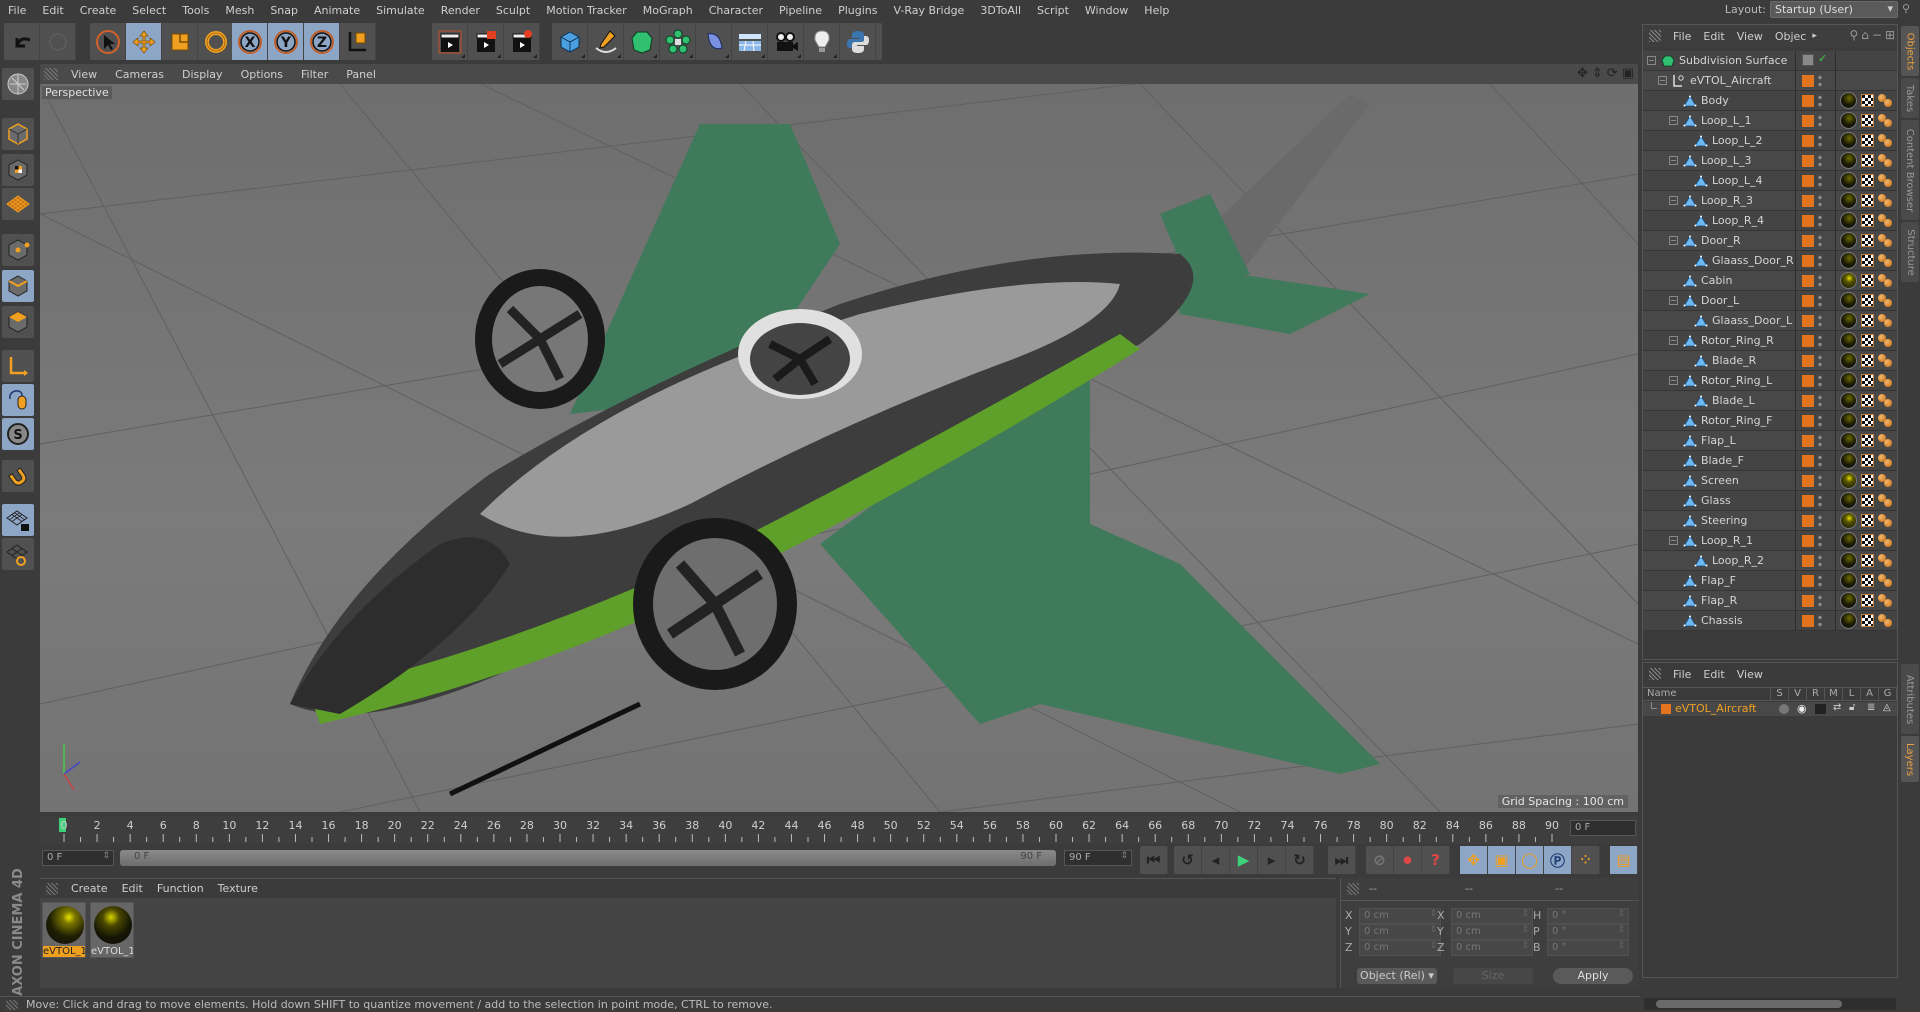 This screenshot has width=1920, height=1012. I want to click on new-window-icon: ⊞, so click(1890, 35).